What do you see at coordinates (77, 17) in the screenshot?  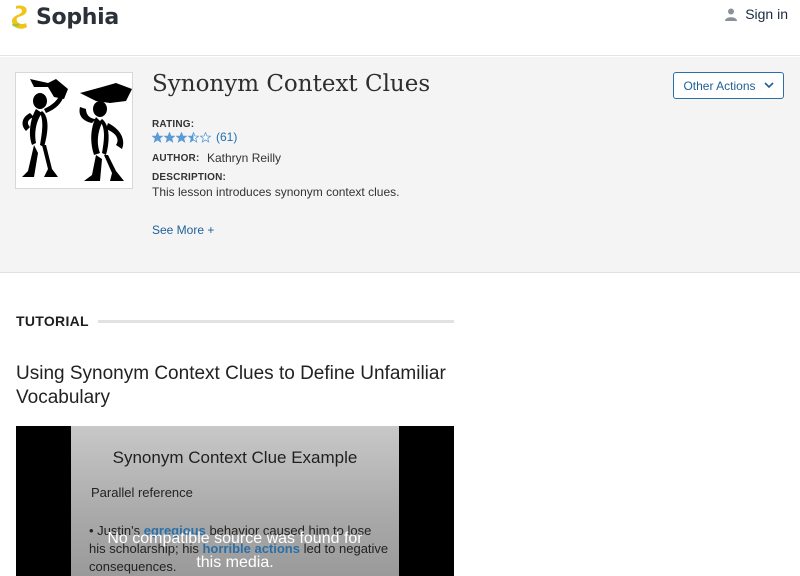 I see `logo-text: Sophia` at bounding box center [77, 17].